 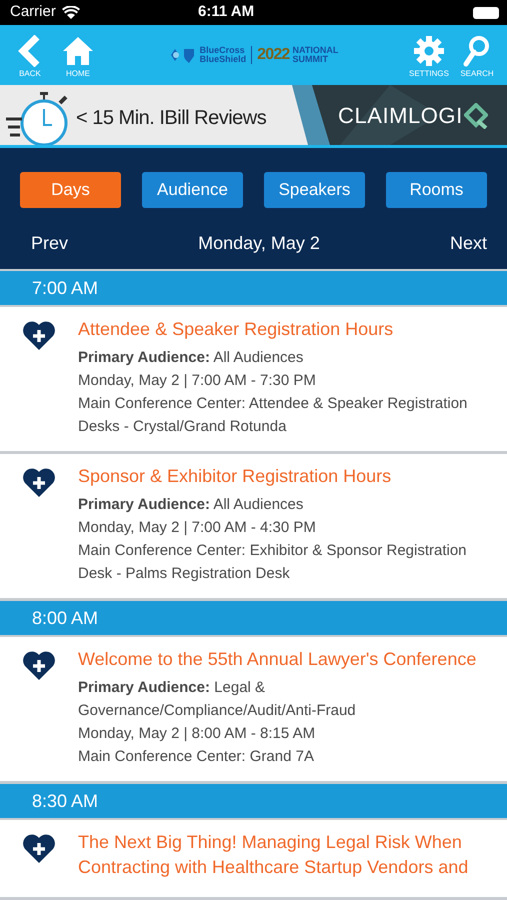 What do you see at coordinates (476, 115) in the screenshot?
I see `brand-mark-icon` at bounding box center [476, 115].